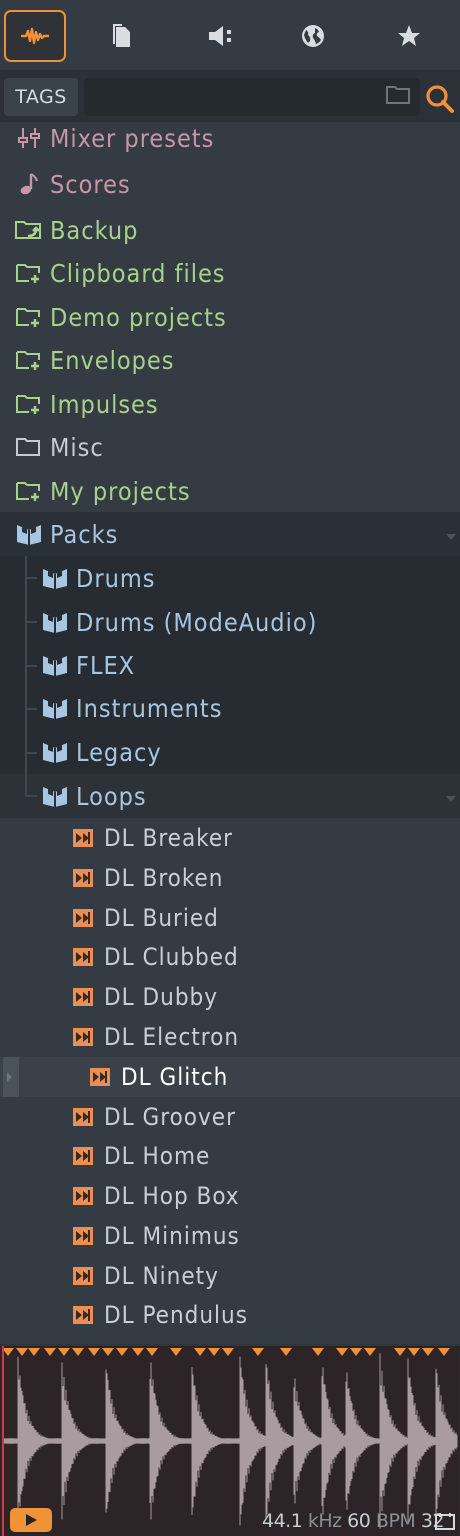 This screenshot has height=1536, width=460. Describe the element at coordinates (55, 752) in the screenshot. I see `pack-box-icon` at that location.